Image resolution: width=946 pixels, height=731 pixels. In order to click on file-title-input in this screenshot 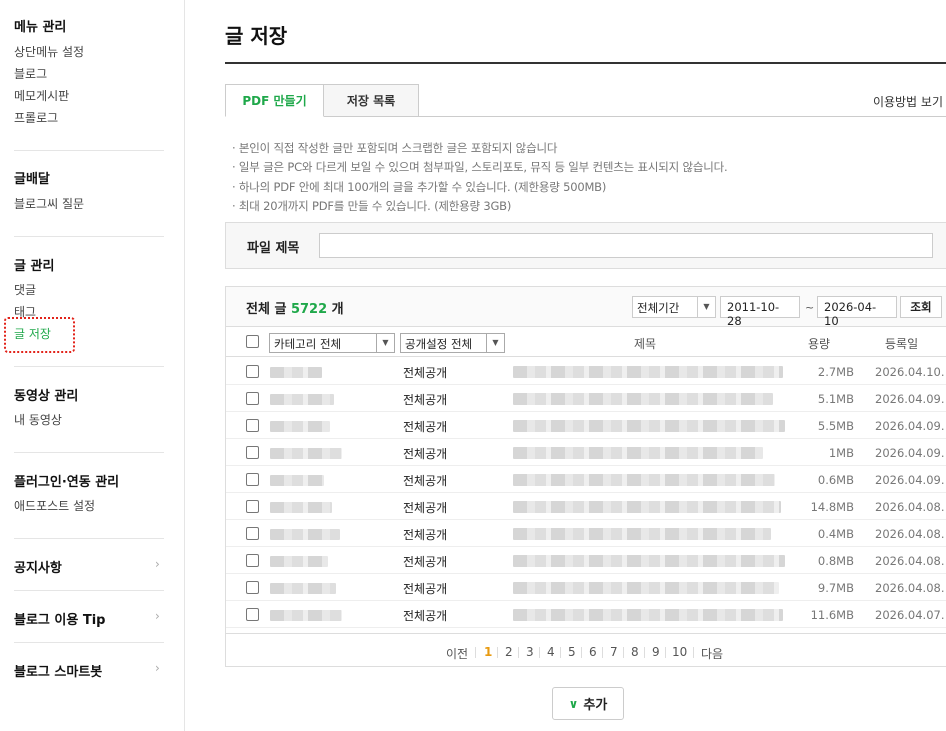, I will do `click(626, 245)`.